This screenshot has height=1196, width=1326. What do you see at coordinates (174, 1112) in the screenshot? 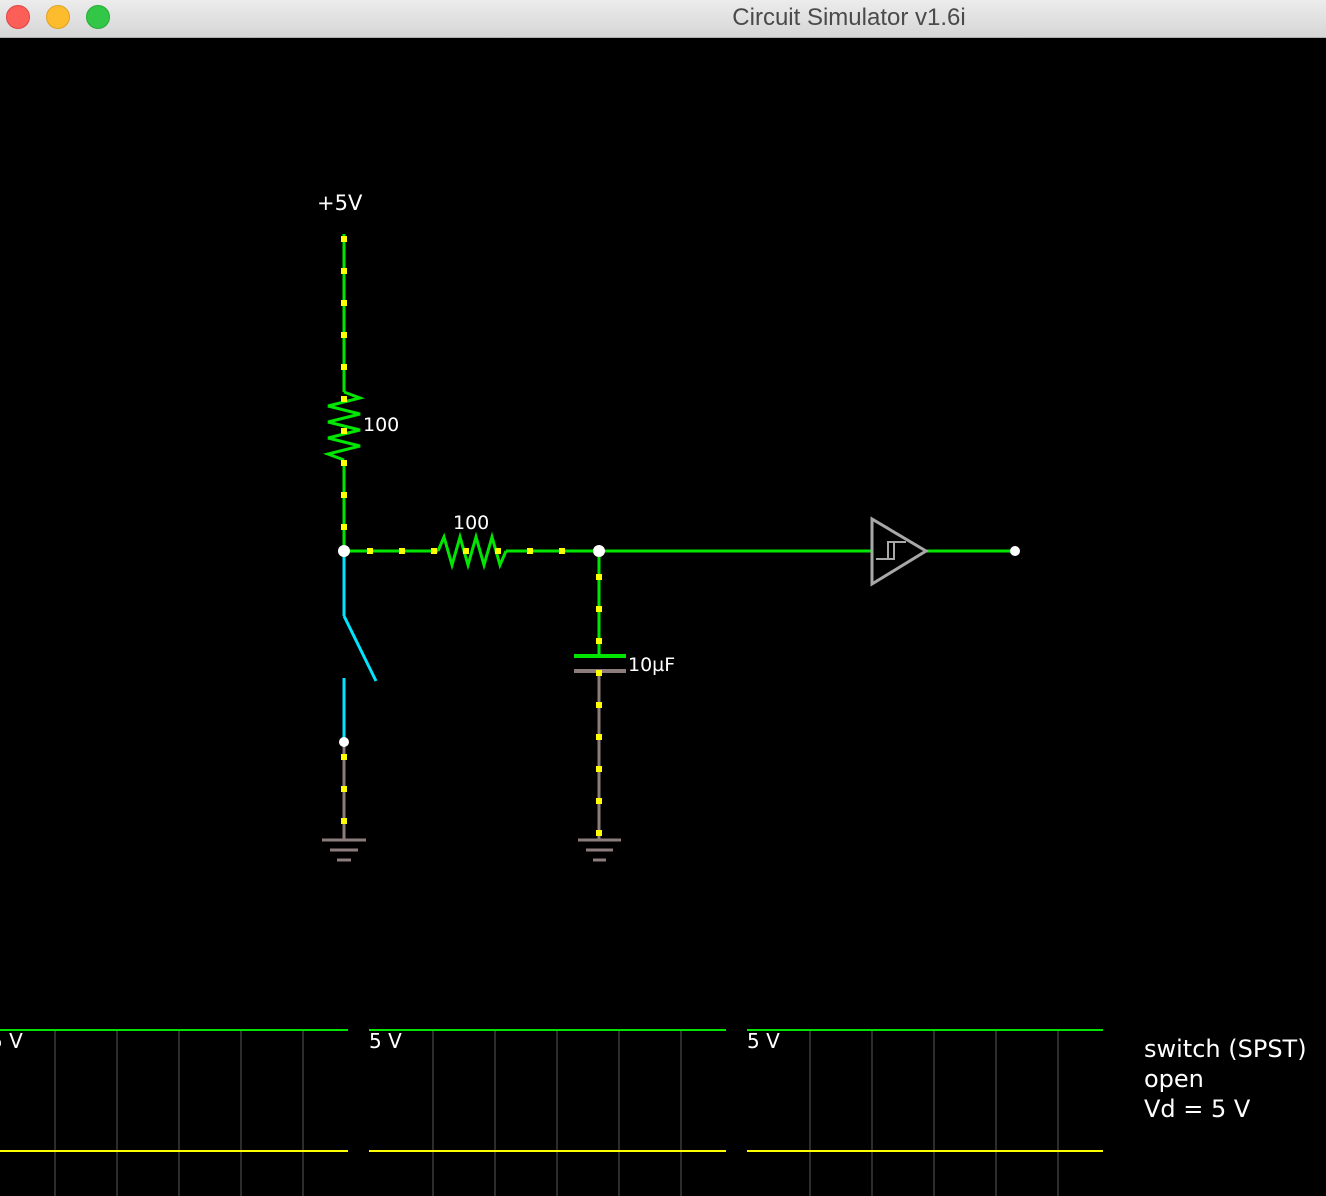
I see `scope-1: 5 V` at bounding box center [174, 1112].